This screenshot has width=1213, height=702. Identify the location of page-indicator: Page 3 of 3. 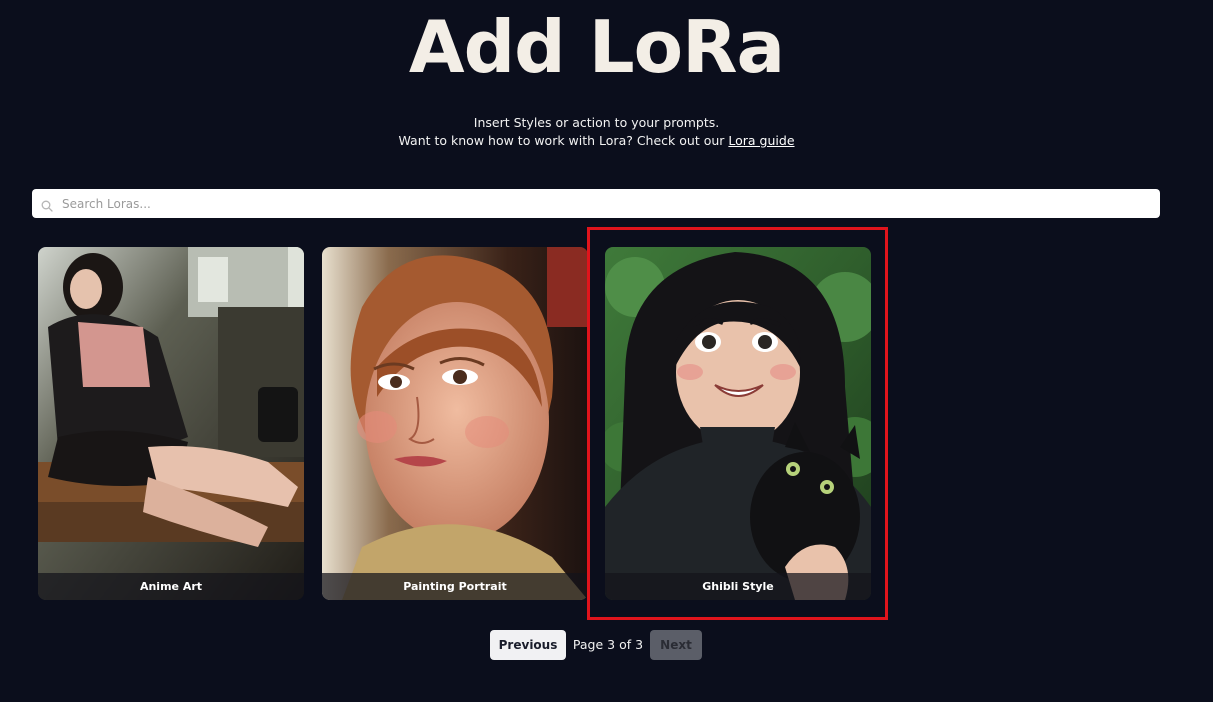
(608, 644).